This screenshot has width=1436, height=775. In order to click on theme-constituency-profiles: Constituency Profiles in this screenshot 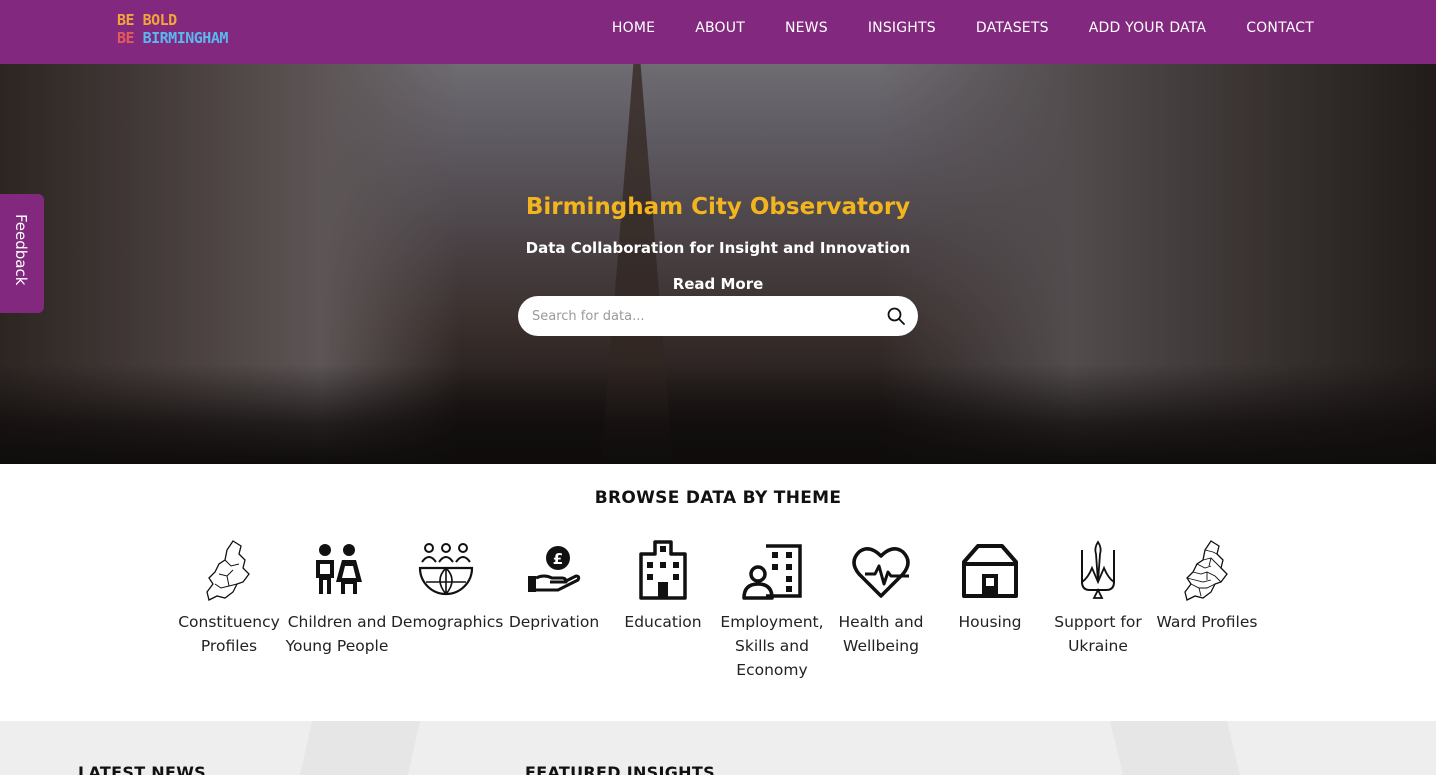, I will do `click(229, 598)`.